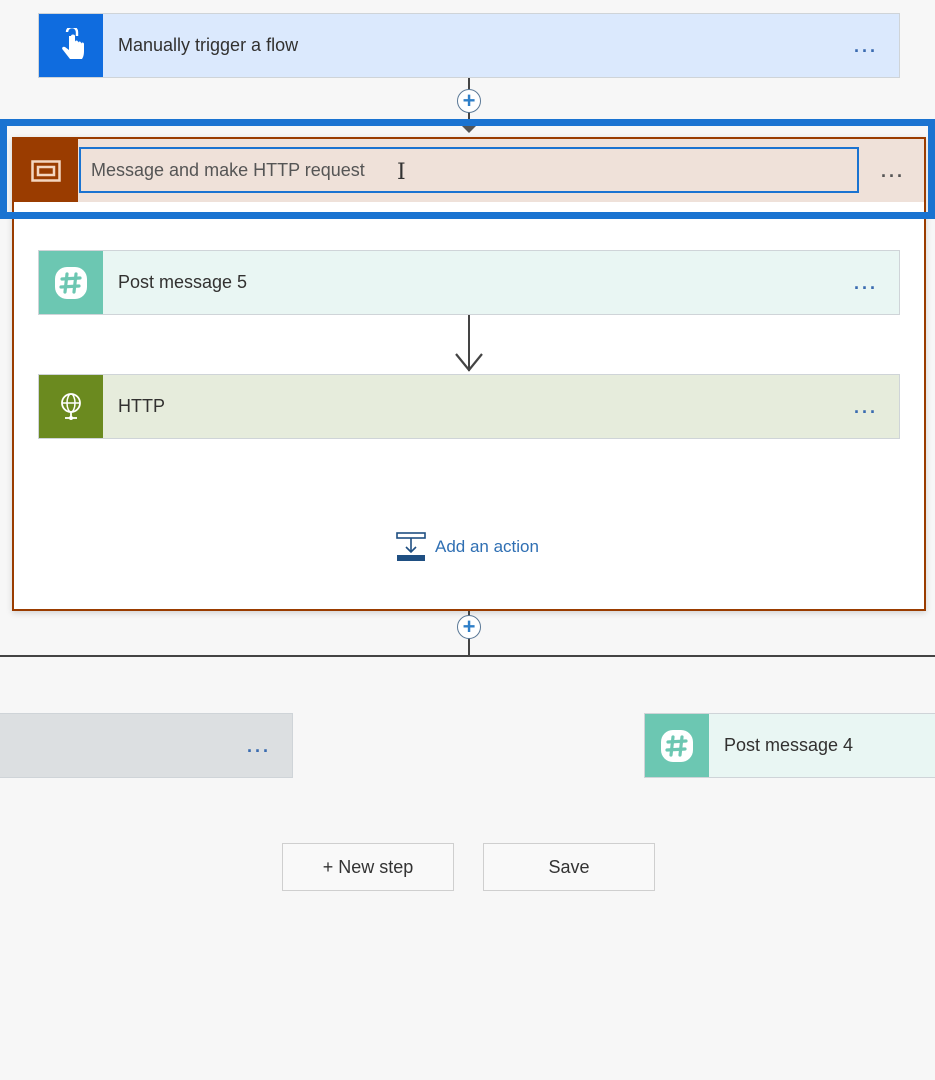 Image resolution: width=935 pixels, height=1080 pixels. What do you see at coordinates (368, 867) in the screenshot?
I see `new-step-button: + New step` at bounding box center [368, 867].